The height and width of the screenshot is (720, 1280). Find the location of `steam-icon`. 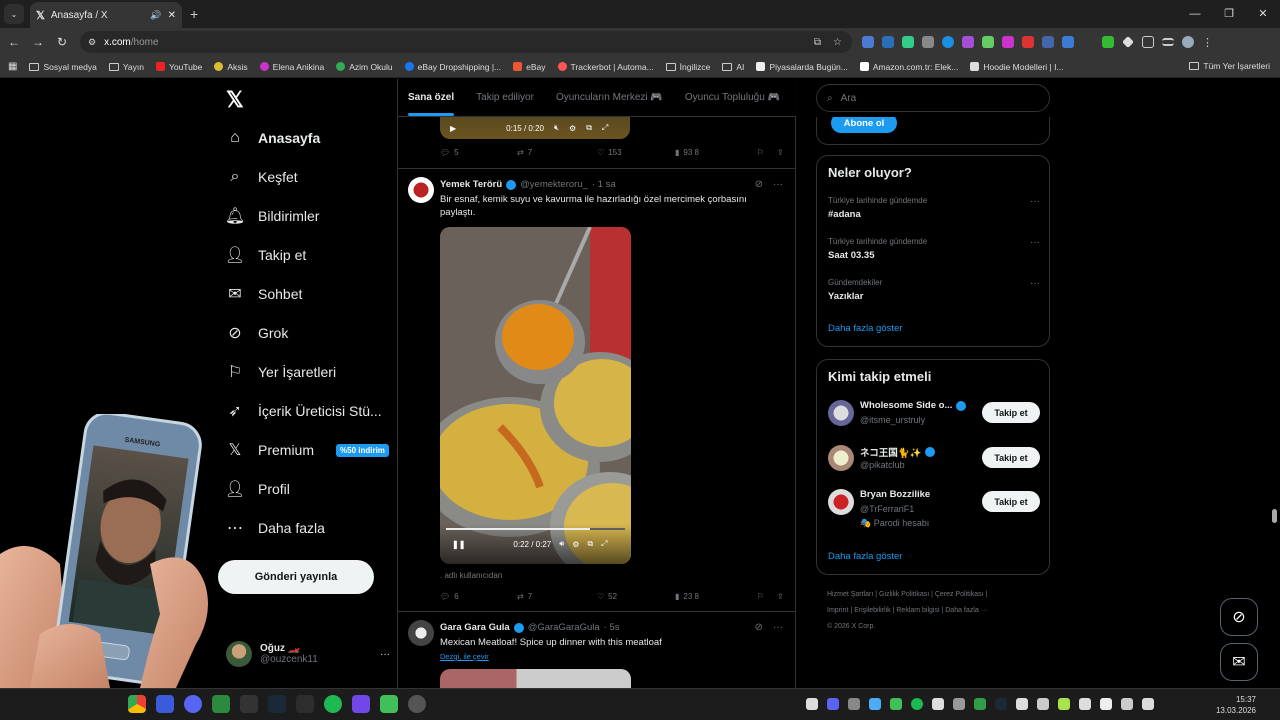

steam-icon is located at coordinates (277, 704).